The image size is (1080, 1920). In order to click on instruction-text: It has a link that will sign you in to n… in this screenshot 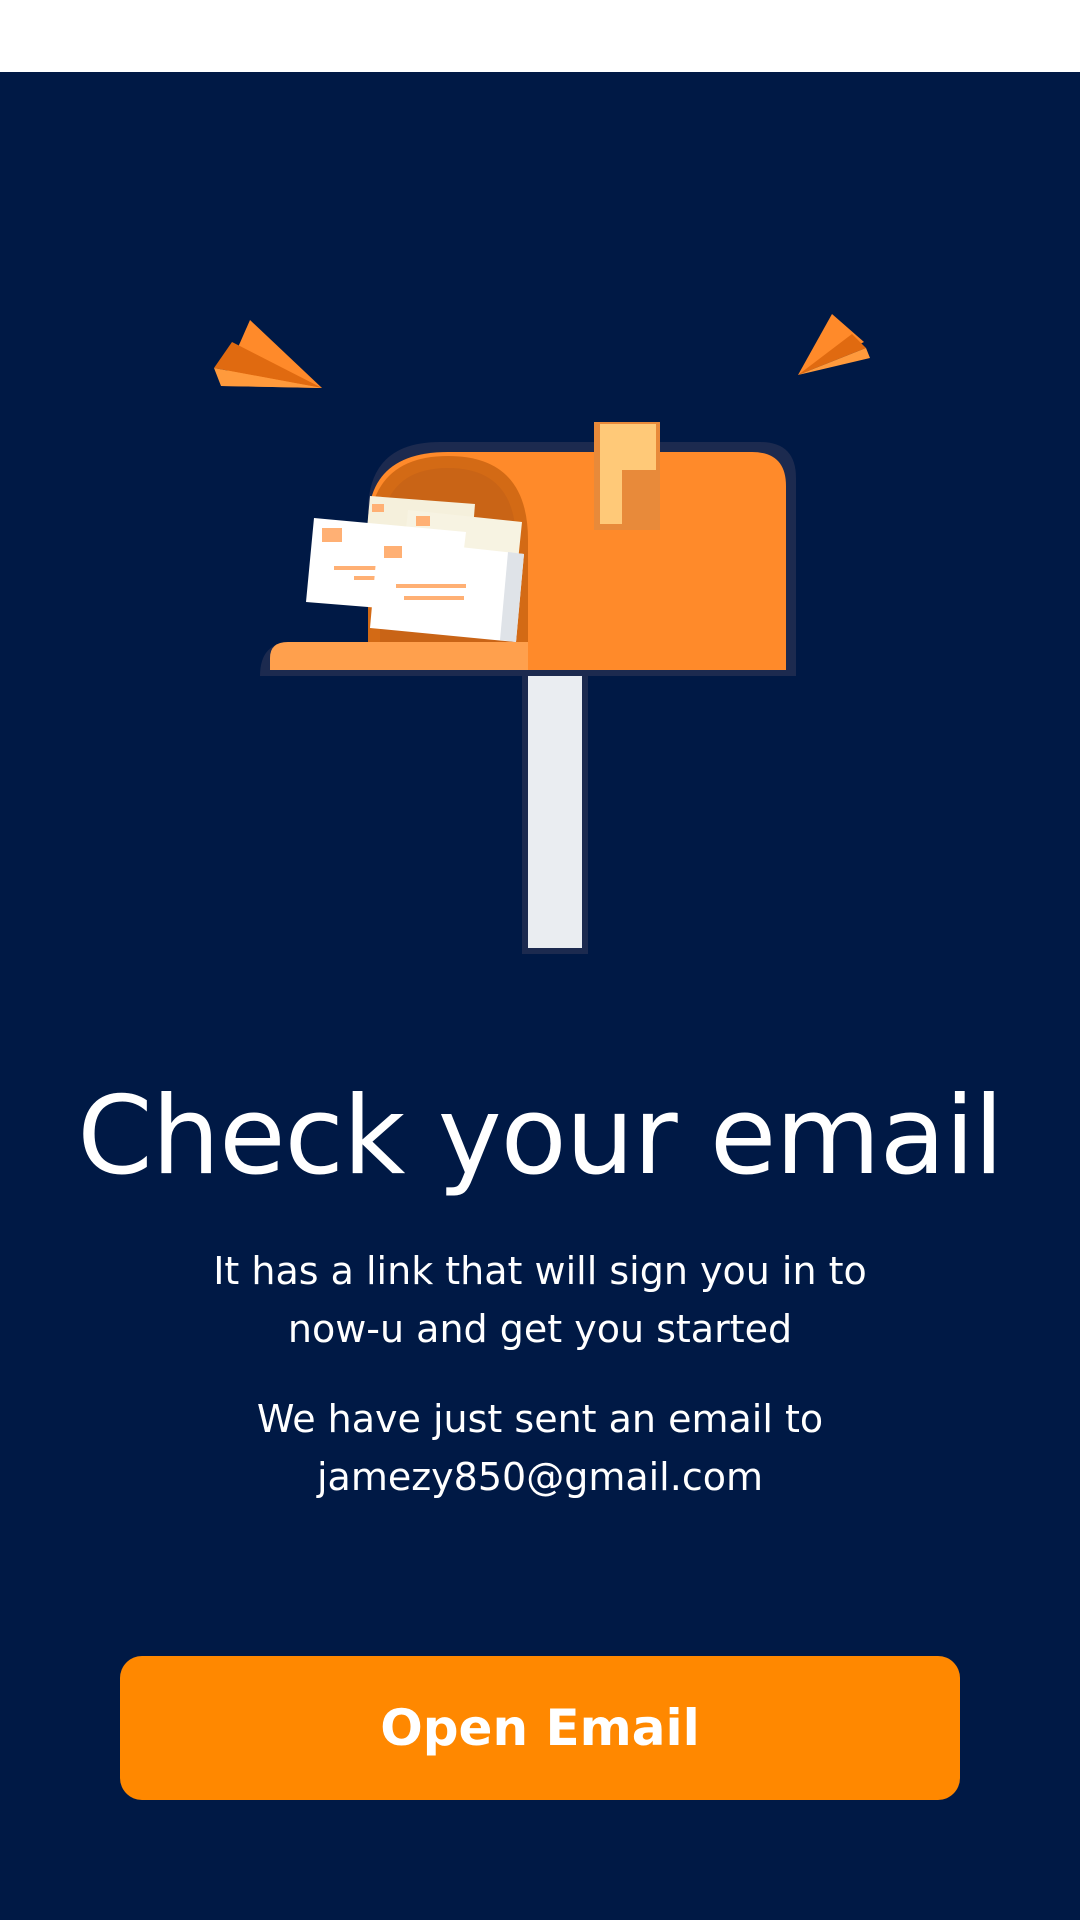, I will do `click(540, 1300)`.